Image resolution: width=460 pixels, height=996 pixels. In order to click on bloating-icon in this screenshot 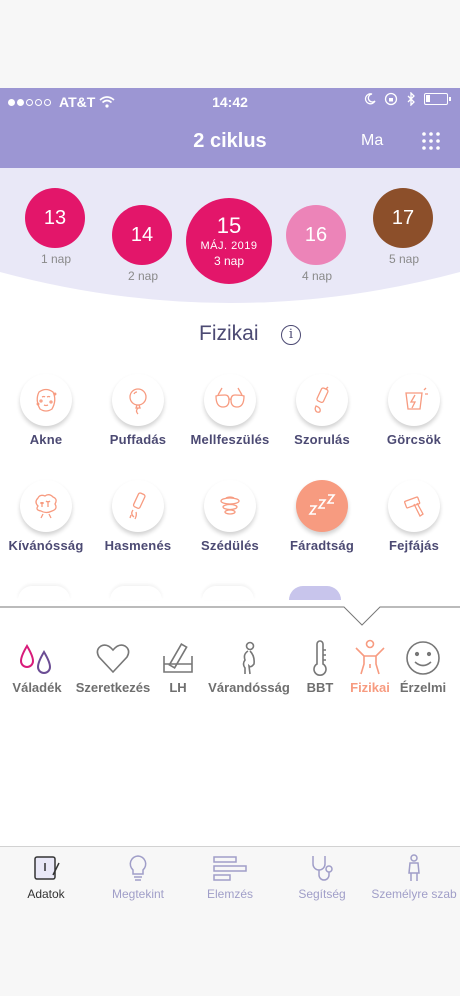, I will do `click(138, 400)`.